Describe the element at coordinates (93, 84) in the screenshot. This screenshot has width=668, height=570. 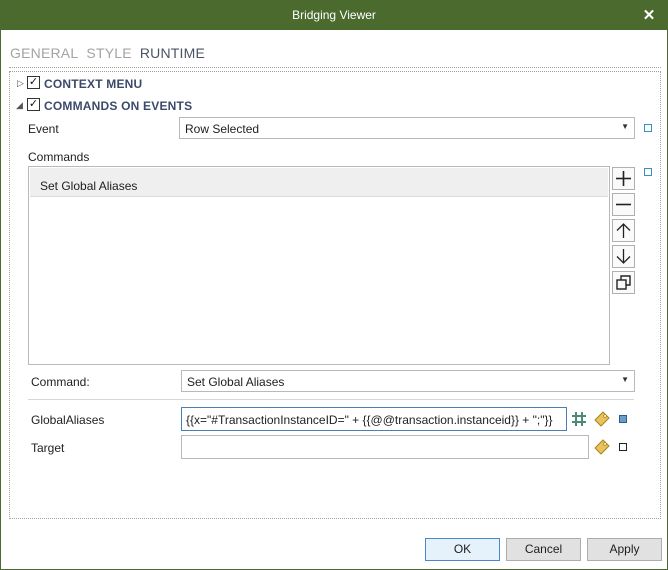
I see `section-context-menu: CONTEXT MENU` at that location.